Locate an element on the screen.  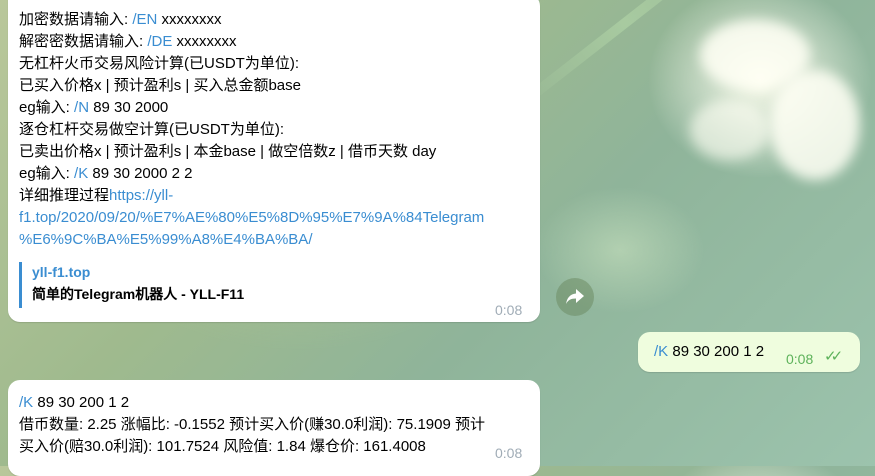
message-line: 已买入价格x | 预计盈利s | 买入总金额base is located at coordinates (160, 85).